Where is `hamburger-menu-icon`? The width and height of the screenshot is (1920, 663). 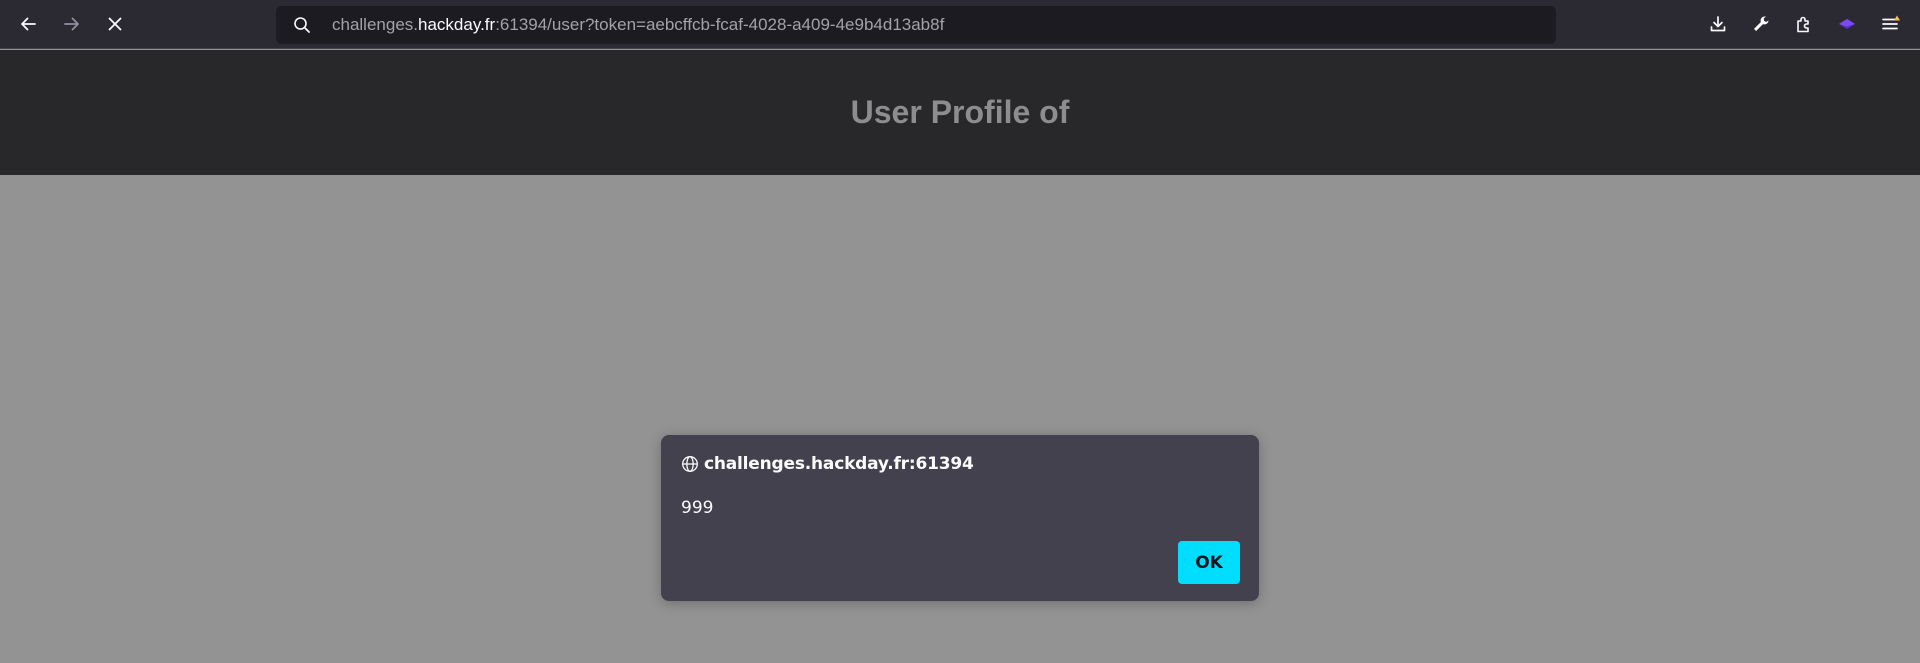
hamburger-menu-icon is located at coordinates (1891, 22).